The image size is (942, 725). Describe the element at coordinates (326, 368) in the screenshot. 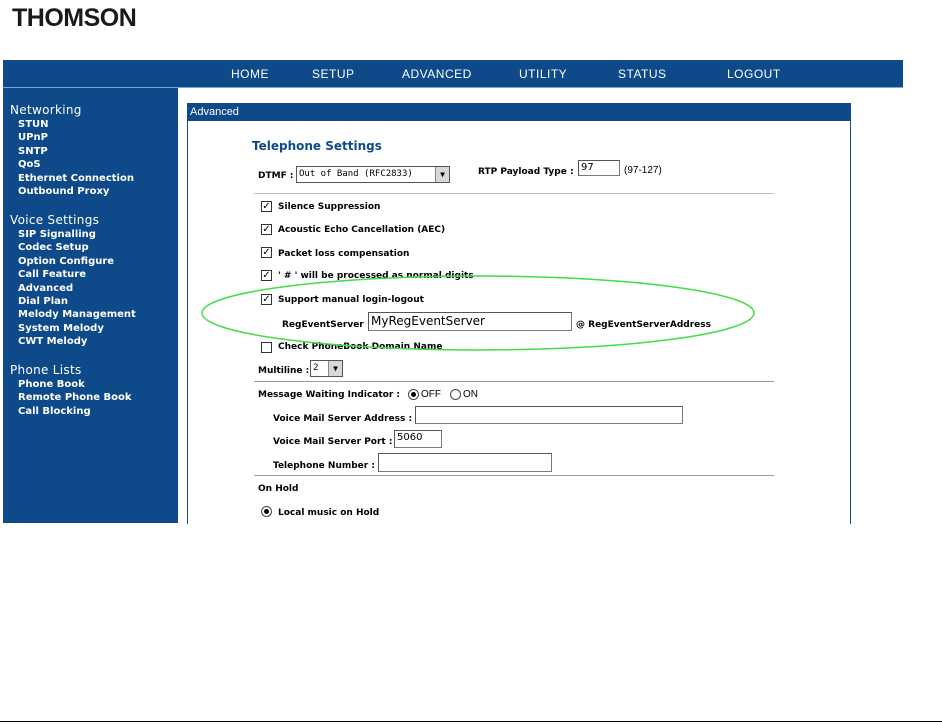

I see `multiline-select: 2 ▼` at that location.